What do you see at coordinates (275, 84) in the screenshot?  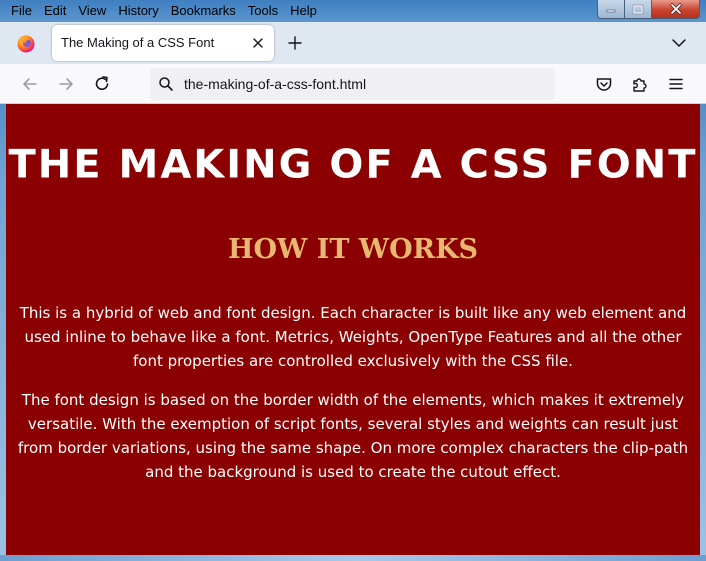 I see `url-text: the-making-of-a-css-font.html` at bounding box center [275, 84].